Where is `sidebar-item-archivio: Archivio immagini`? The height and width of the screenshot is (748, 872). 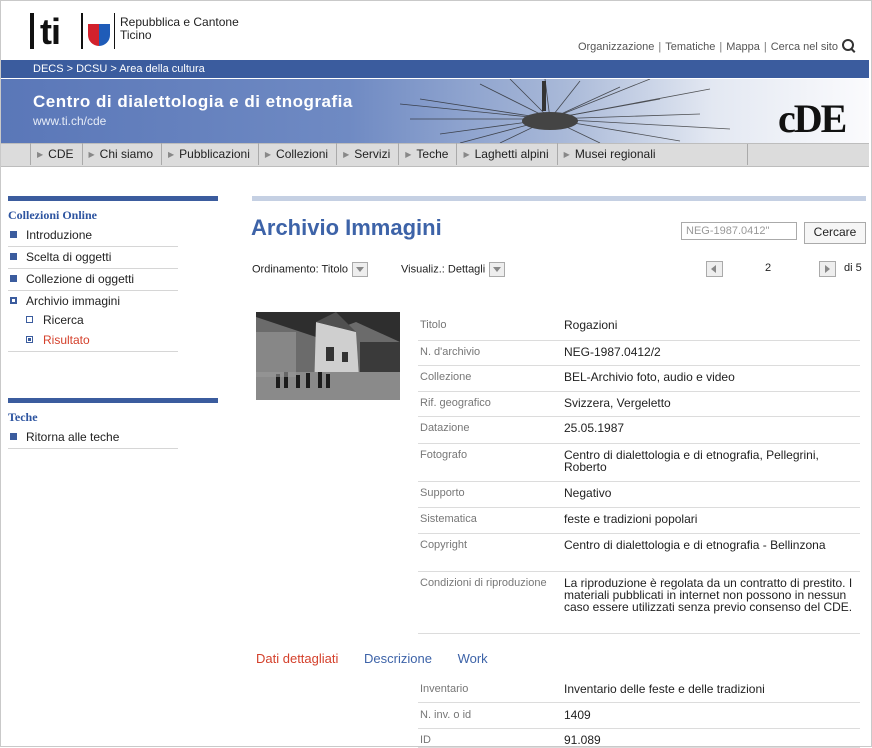 sidebar-item-archivio: Archivio immagini is located at coordinates (93, 301).